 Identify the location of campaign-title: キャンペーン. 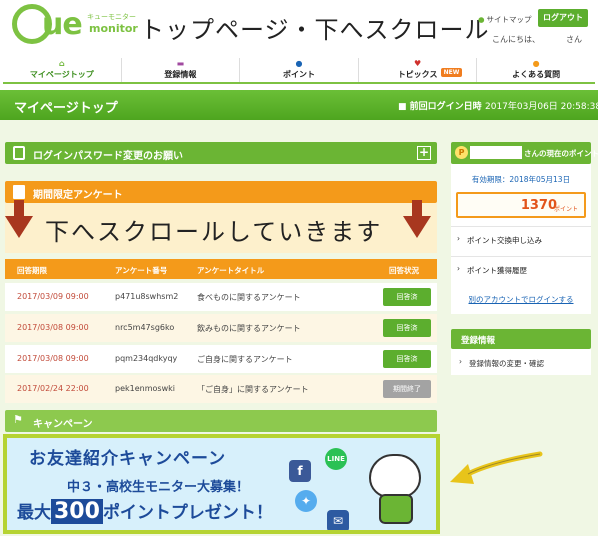
(63, 424).